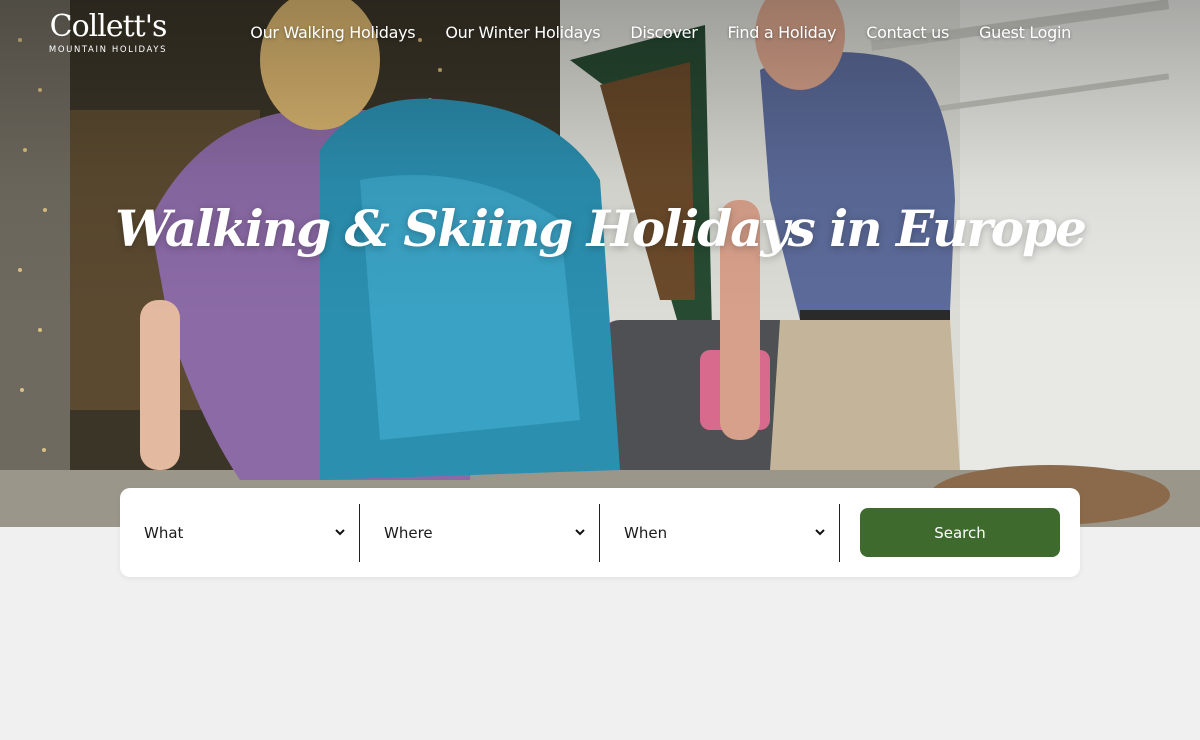 This screenshot has height=740, width=1200. I want to click on nav-our-winter-holidays: Our Winter Holidays, so click(522, 33).